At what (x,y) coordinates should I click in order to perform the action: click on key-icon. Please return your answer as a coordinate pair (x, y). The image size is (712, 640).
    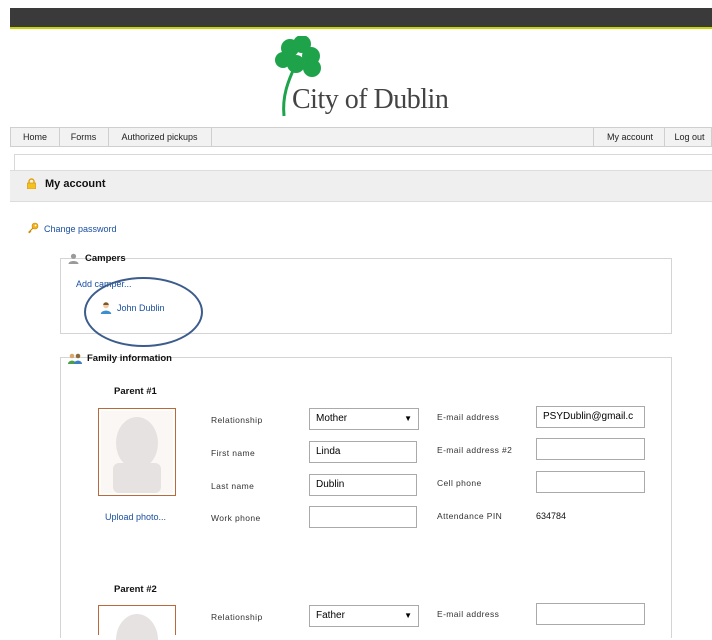
    Looking at the image, I should click on (33, 228).